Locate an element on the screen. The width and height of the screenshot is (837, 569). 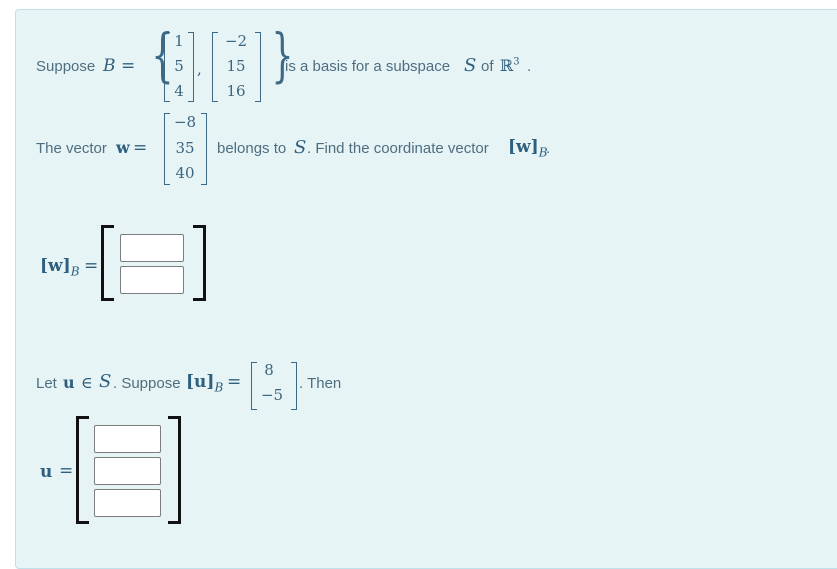
real-space-symbol: ℝ3 is located at coordinates (510, 65).